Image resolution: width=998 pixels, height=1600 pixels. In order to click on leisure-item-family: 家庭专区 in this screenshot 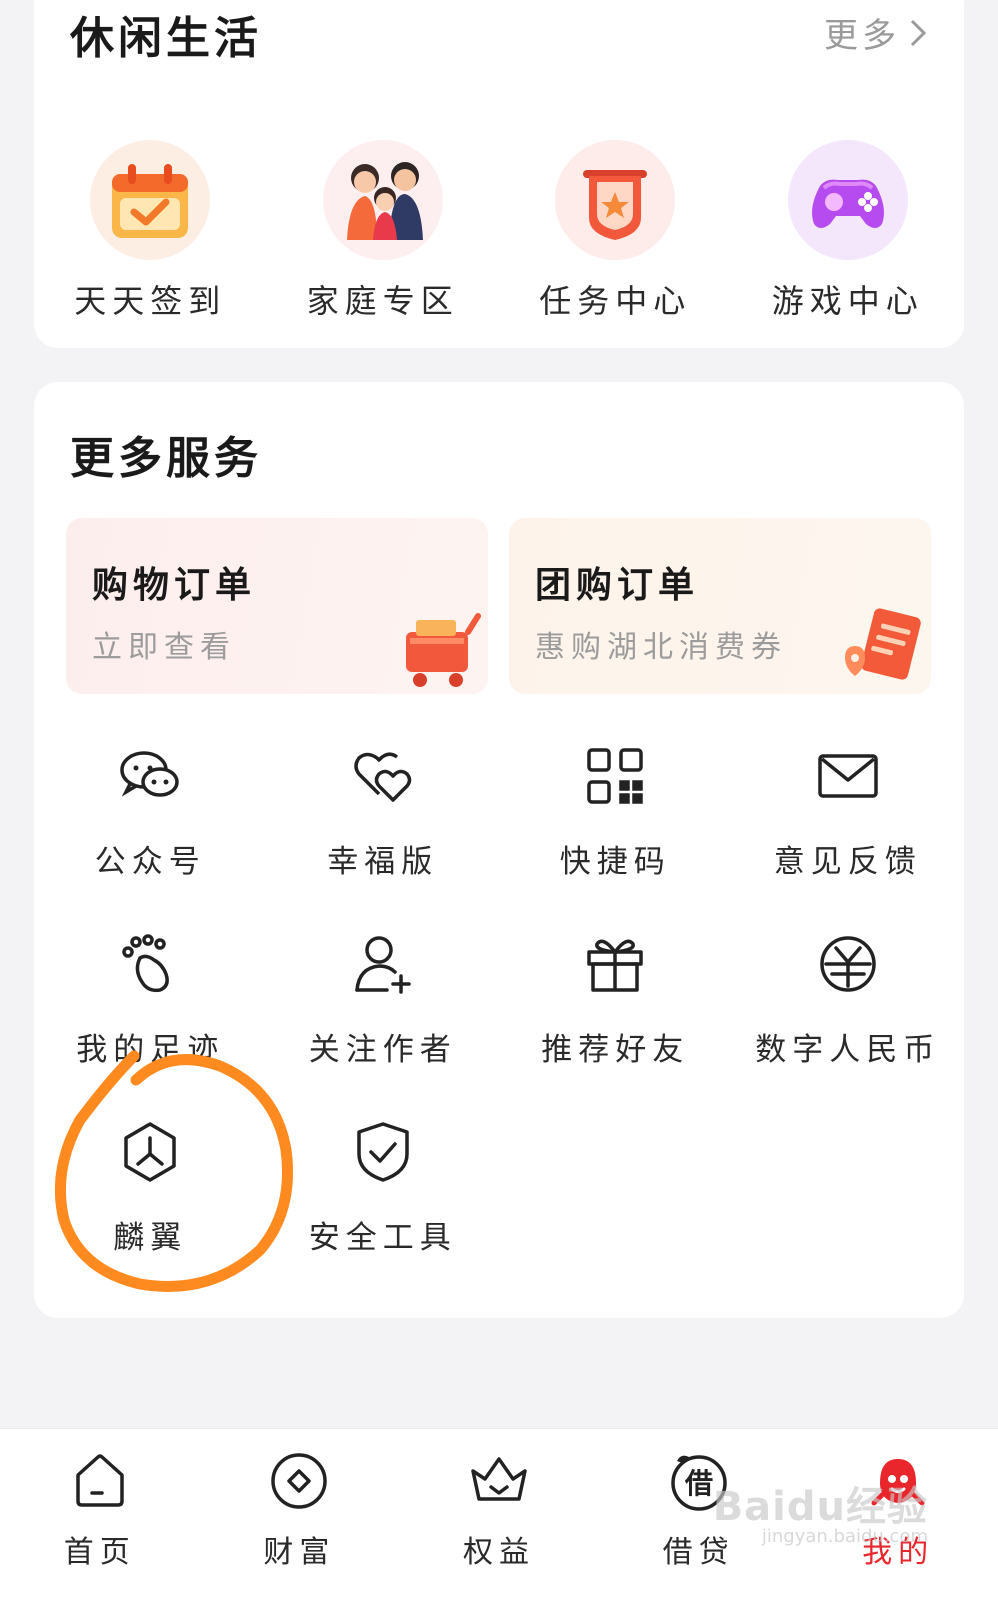, I will do `click(383, 231)`.